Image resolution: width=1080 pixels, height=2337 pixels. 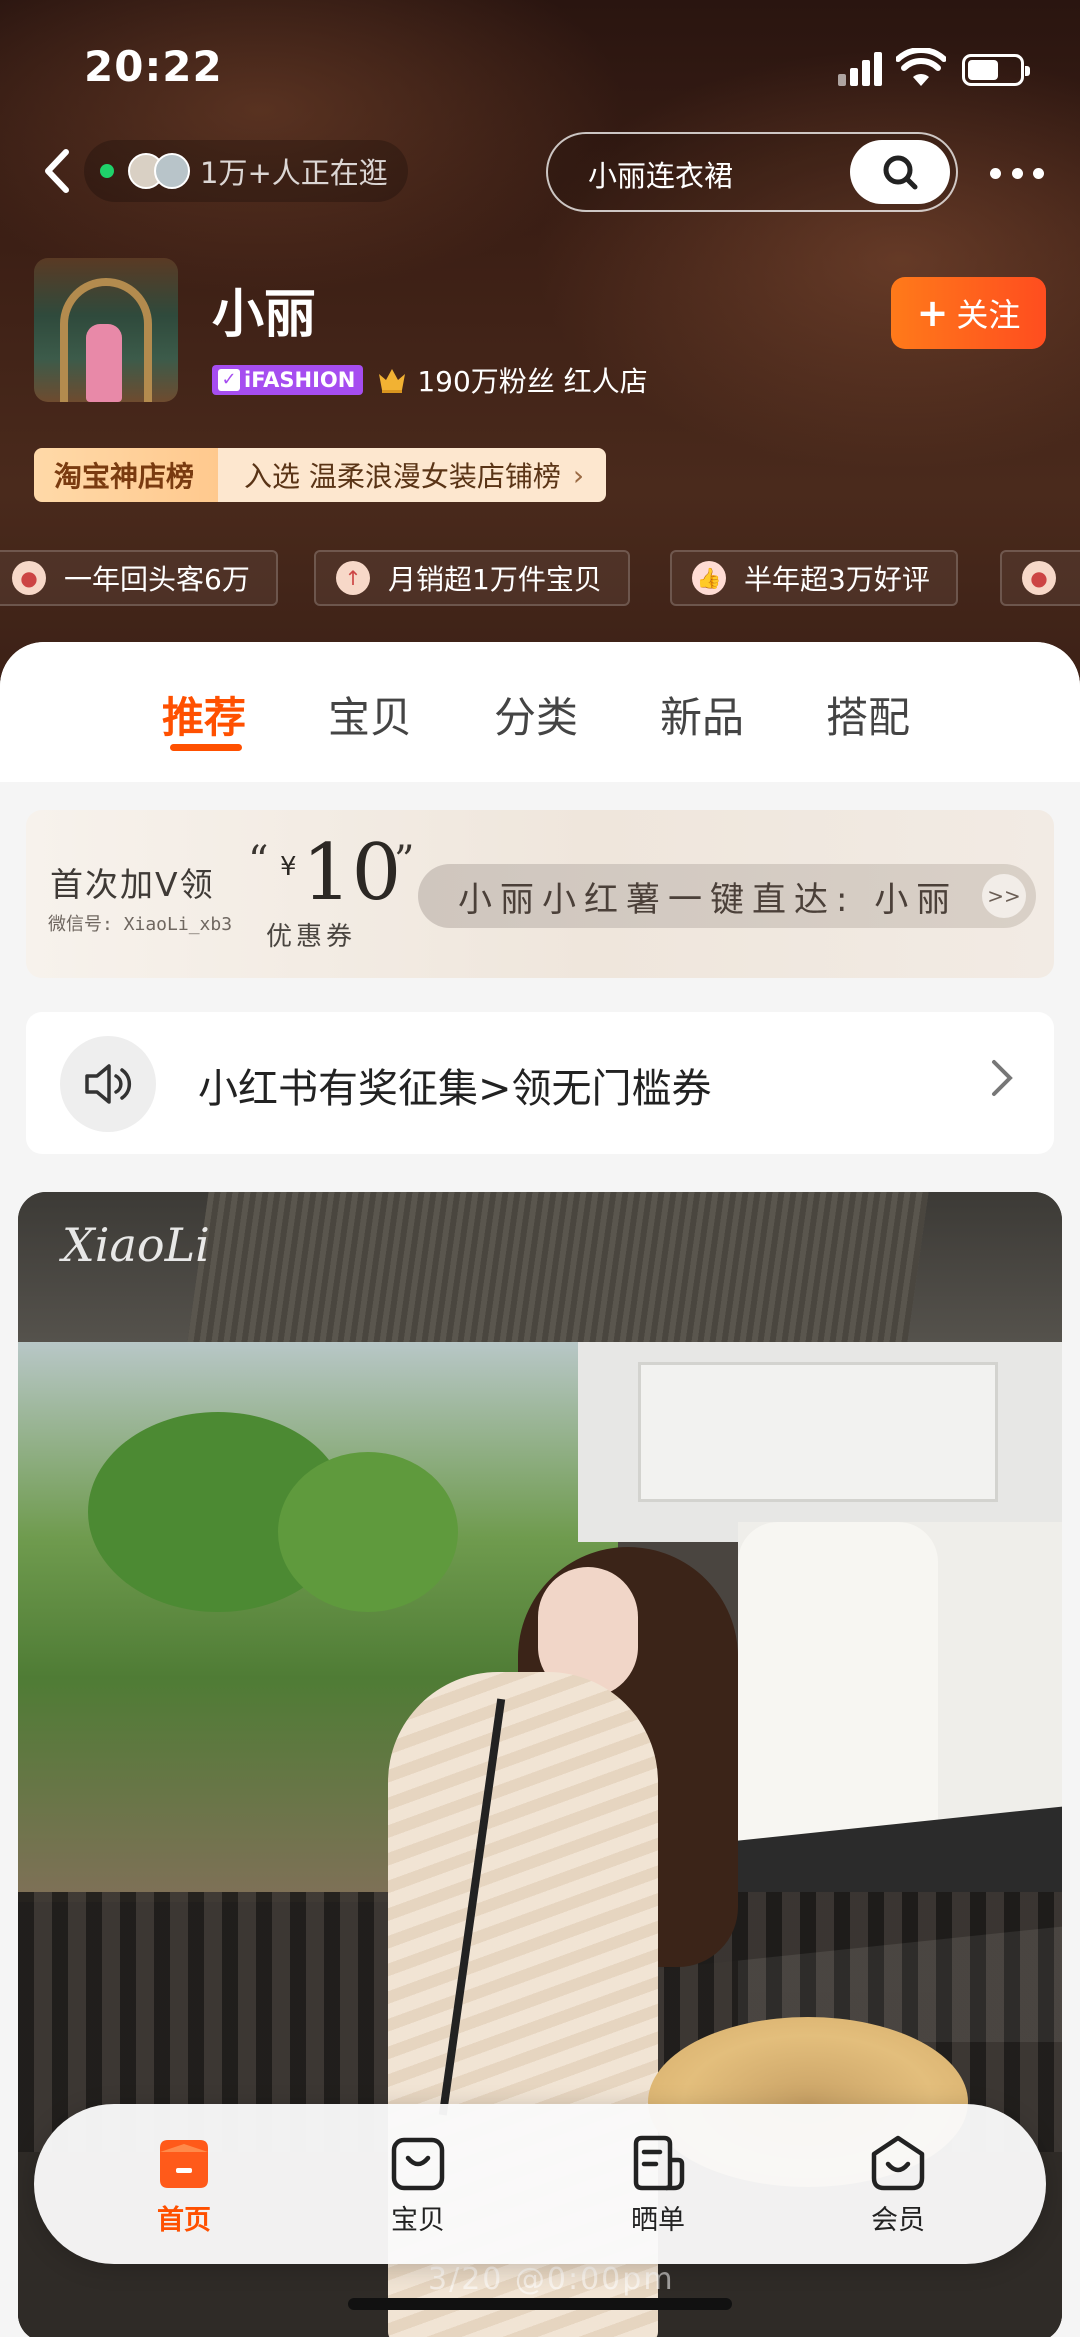 I want to click on coupon-wechat-id: 微信号: XiaoLi_xb3, so click(x=140, y=924).